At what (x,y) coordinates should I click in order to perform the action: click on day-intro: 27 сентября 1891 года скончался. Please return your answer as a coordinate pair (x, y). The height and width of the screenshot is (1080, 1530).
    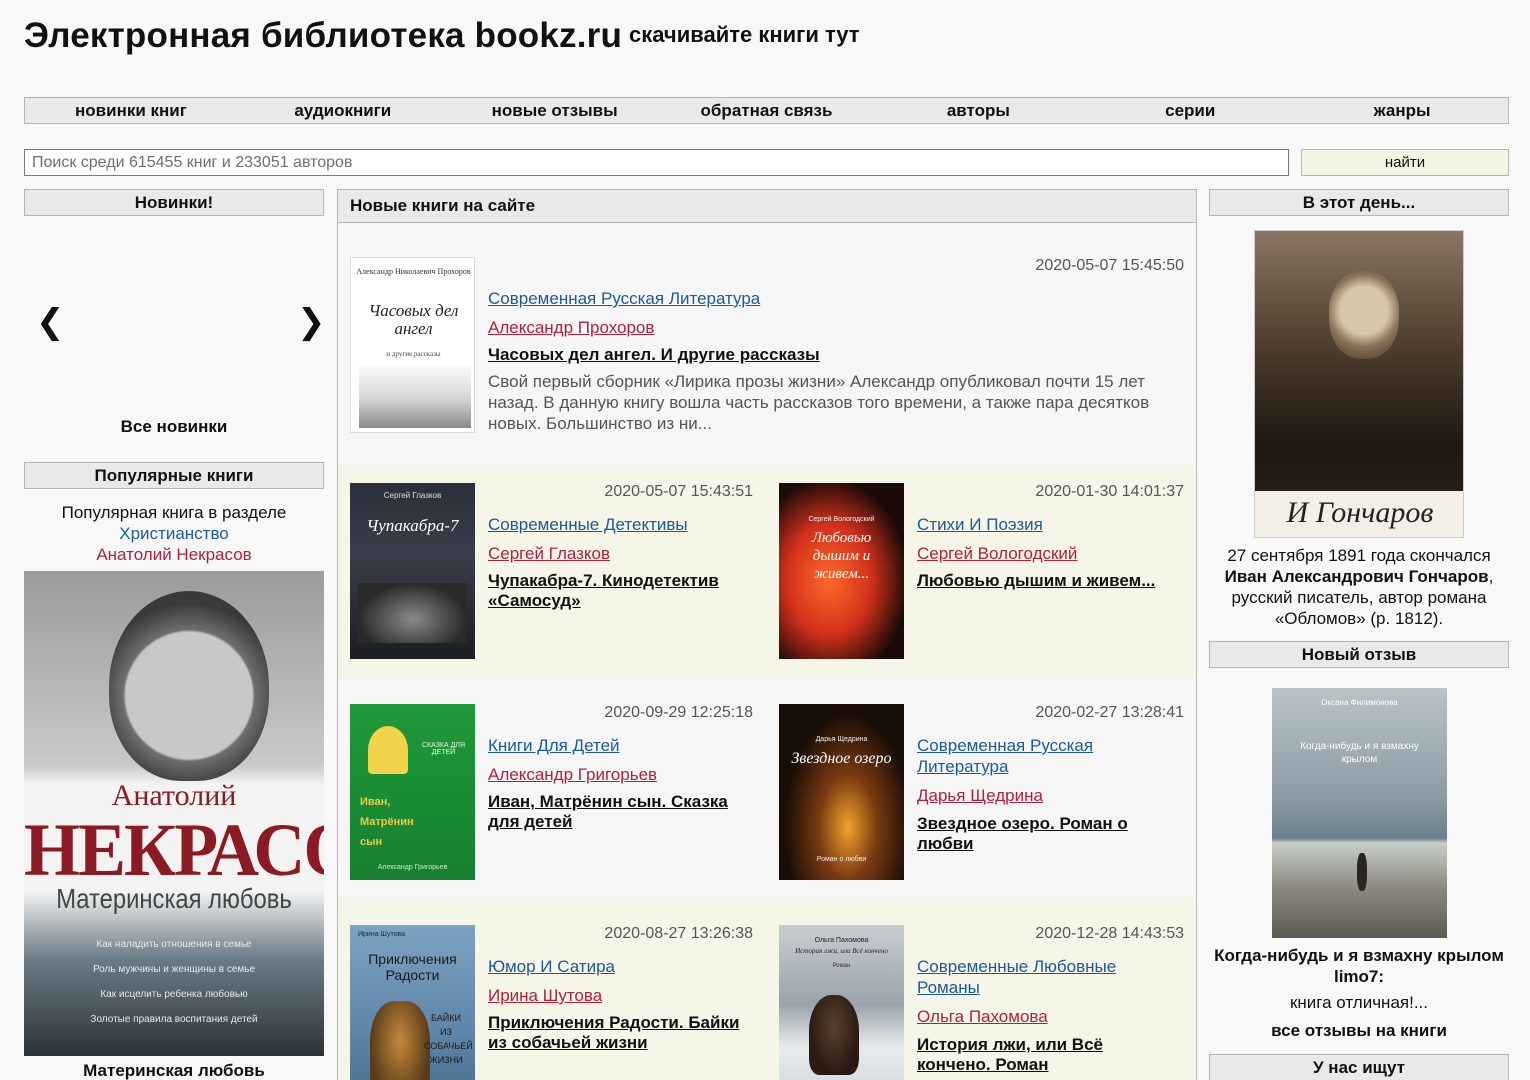
    Looking at the image, I should click on (1359, 555).